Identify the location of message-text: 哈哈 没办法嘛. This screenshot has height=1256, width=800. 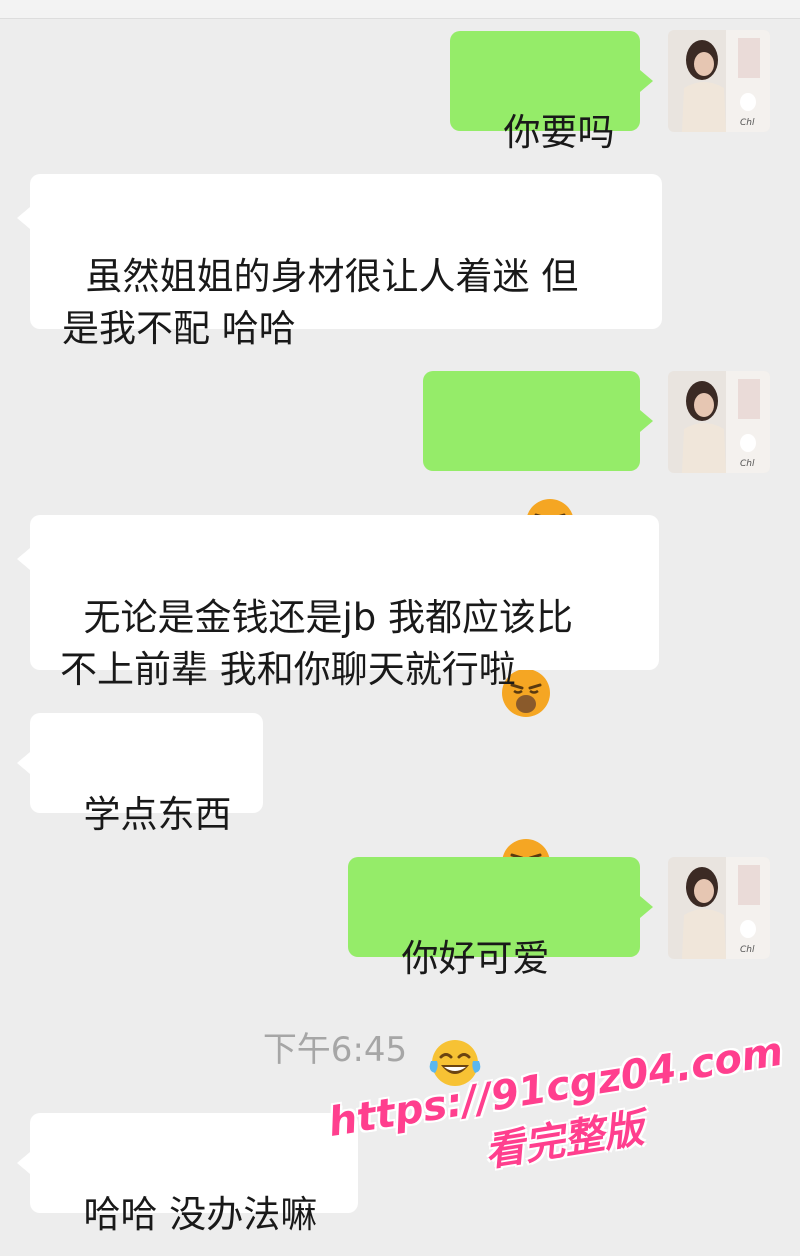
(200, 1214).